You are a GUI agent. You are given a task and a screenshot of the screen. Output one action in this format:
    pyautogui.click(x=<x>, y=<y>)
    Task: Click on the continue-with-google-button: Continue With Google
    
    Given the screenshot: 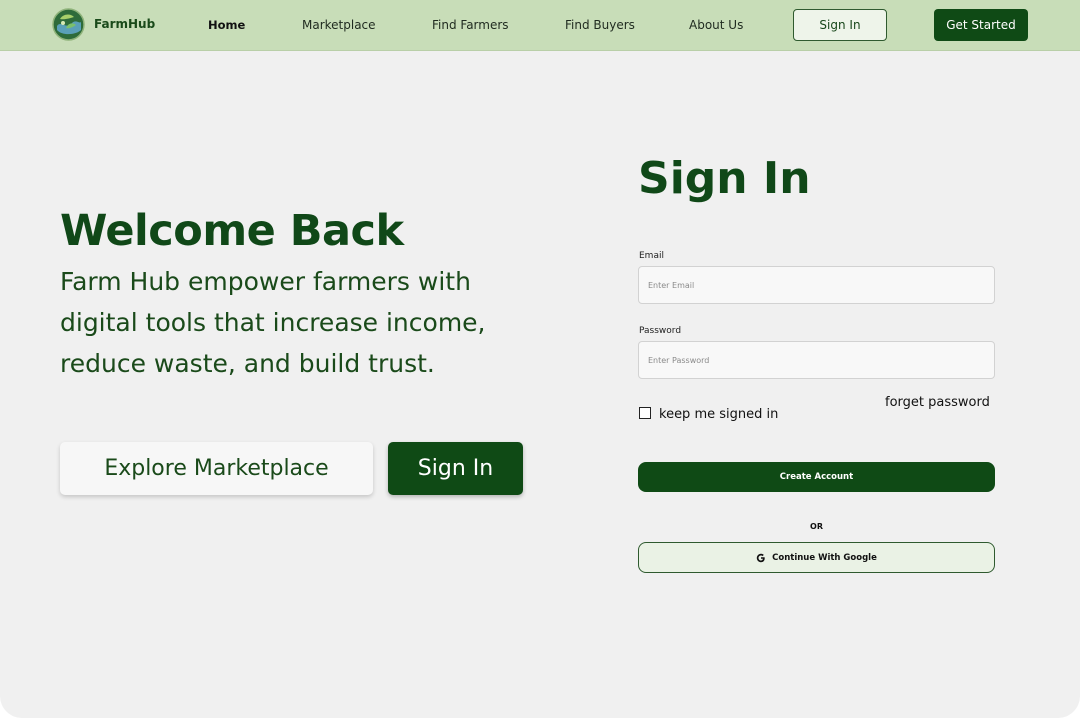 What is the action you would take?
    pyautogui.click(x=816, y=557)
    